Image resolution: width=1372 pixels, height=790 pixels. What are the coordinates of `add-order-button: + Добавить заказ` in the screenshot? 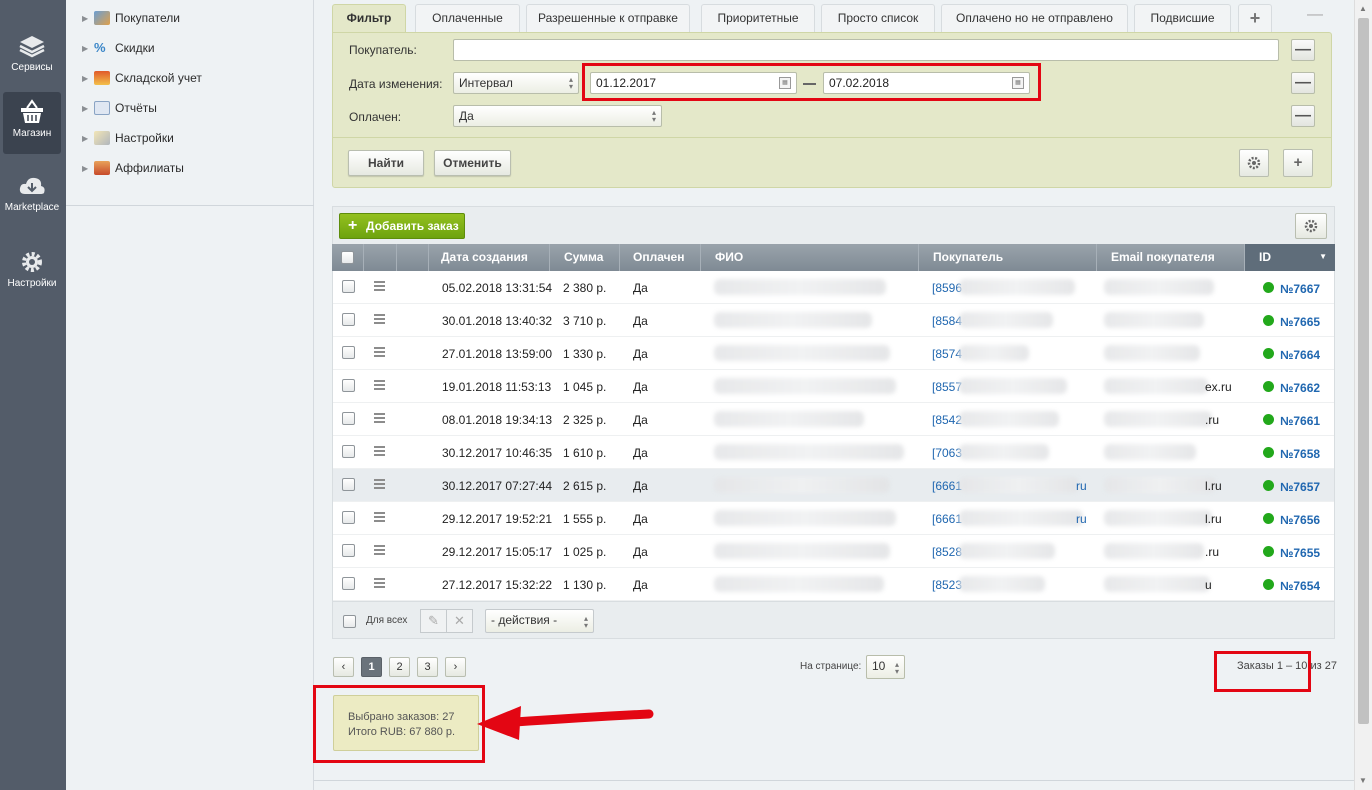 It's located at (402, 226).